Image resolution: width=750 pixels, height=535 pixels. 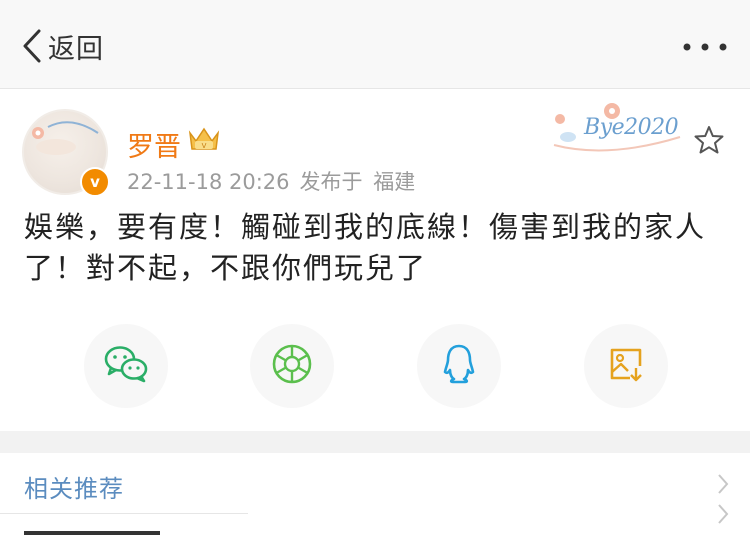 I want to click on share-wechat-button, so click(x=126, y=366).